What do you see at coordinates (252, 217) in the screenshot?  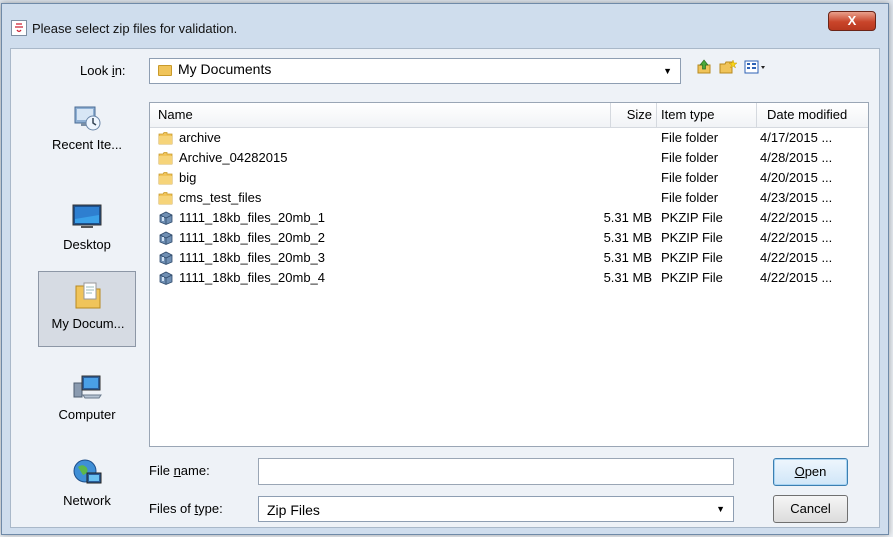 I see `file-name-cell: 1111_18kb_files_20mb_1` at bounding box center [252, 217].